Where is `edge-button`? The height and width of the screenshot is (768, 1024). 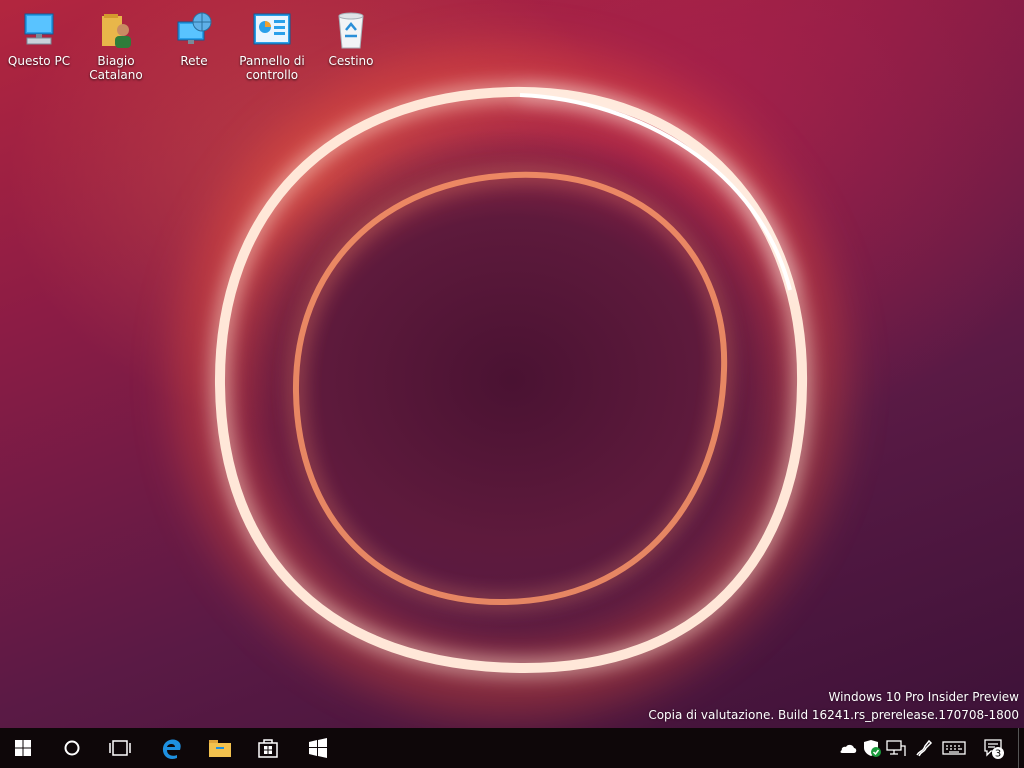
edge-button is located at coordinates (172, 748).